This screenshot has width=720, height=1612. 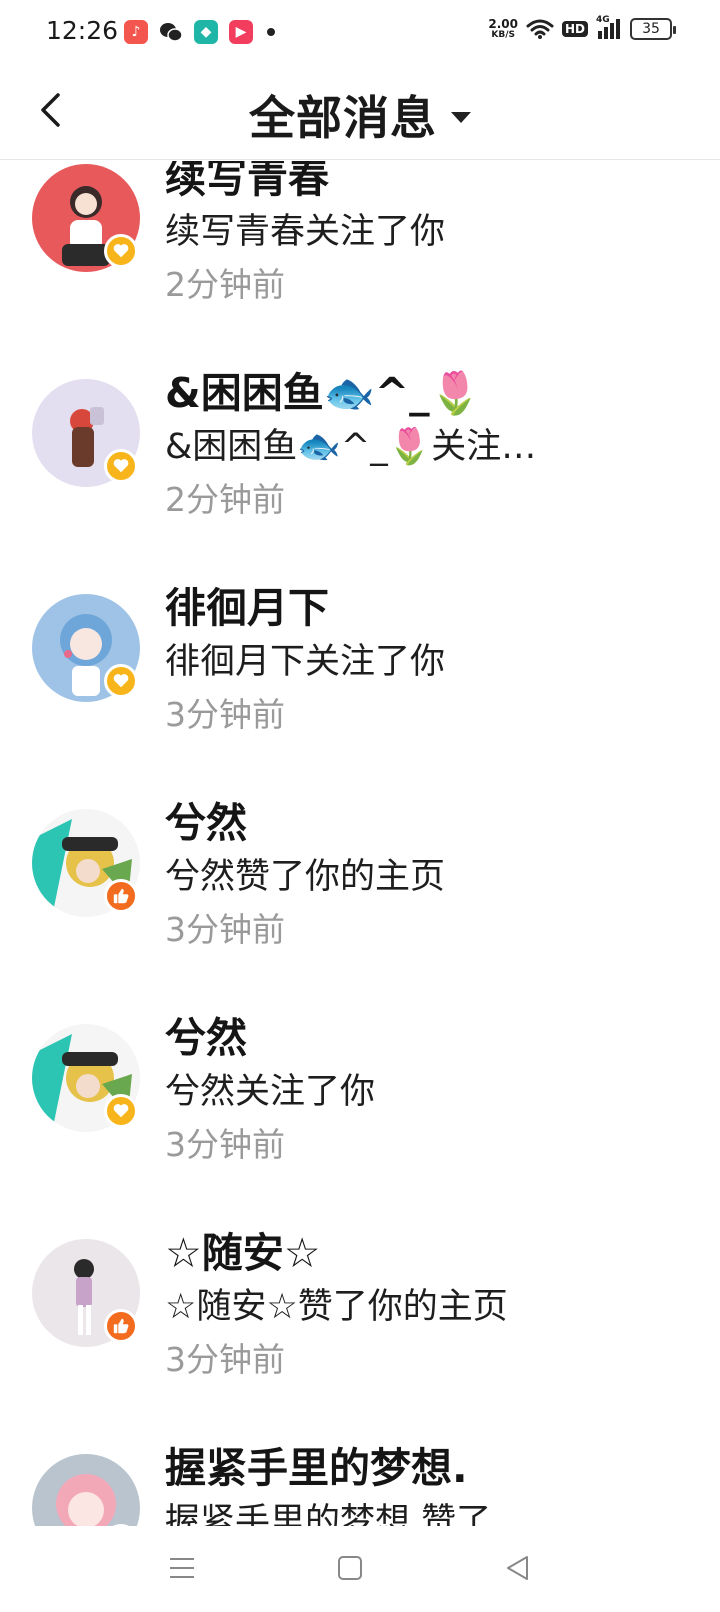 What do you see at coordinates (461, 117) in the screenshot?
I see `caret-down-icon` at bounding box center [461, 117].